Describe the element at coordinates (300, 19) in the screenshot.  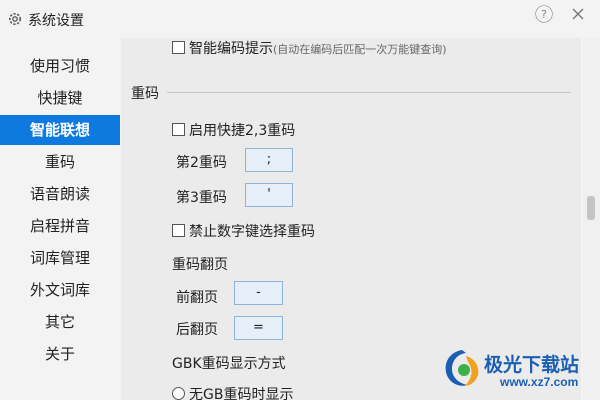
I see `title-bar: 系统设置 ?` at that location.